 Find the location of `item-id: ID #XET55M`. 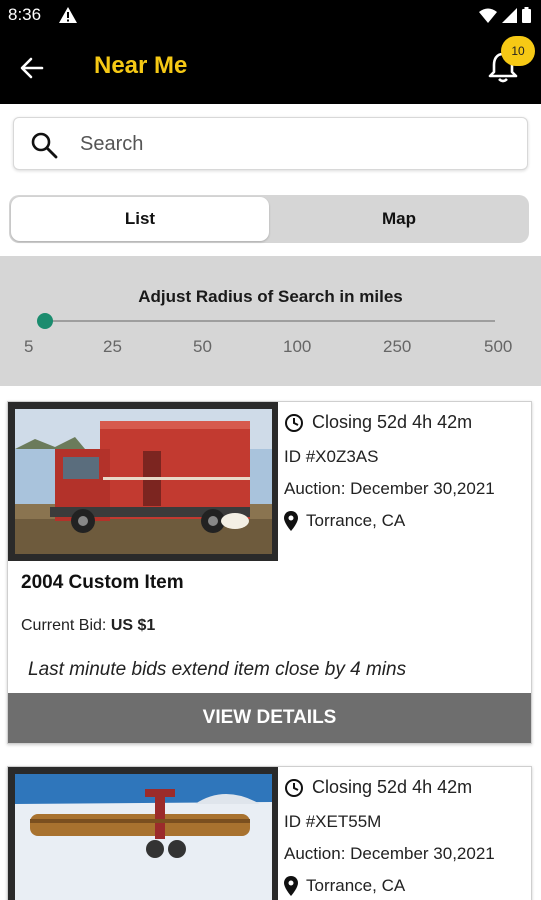

item-id: ID #XET55M is located at coordinates (333, 821).